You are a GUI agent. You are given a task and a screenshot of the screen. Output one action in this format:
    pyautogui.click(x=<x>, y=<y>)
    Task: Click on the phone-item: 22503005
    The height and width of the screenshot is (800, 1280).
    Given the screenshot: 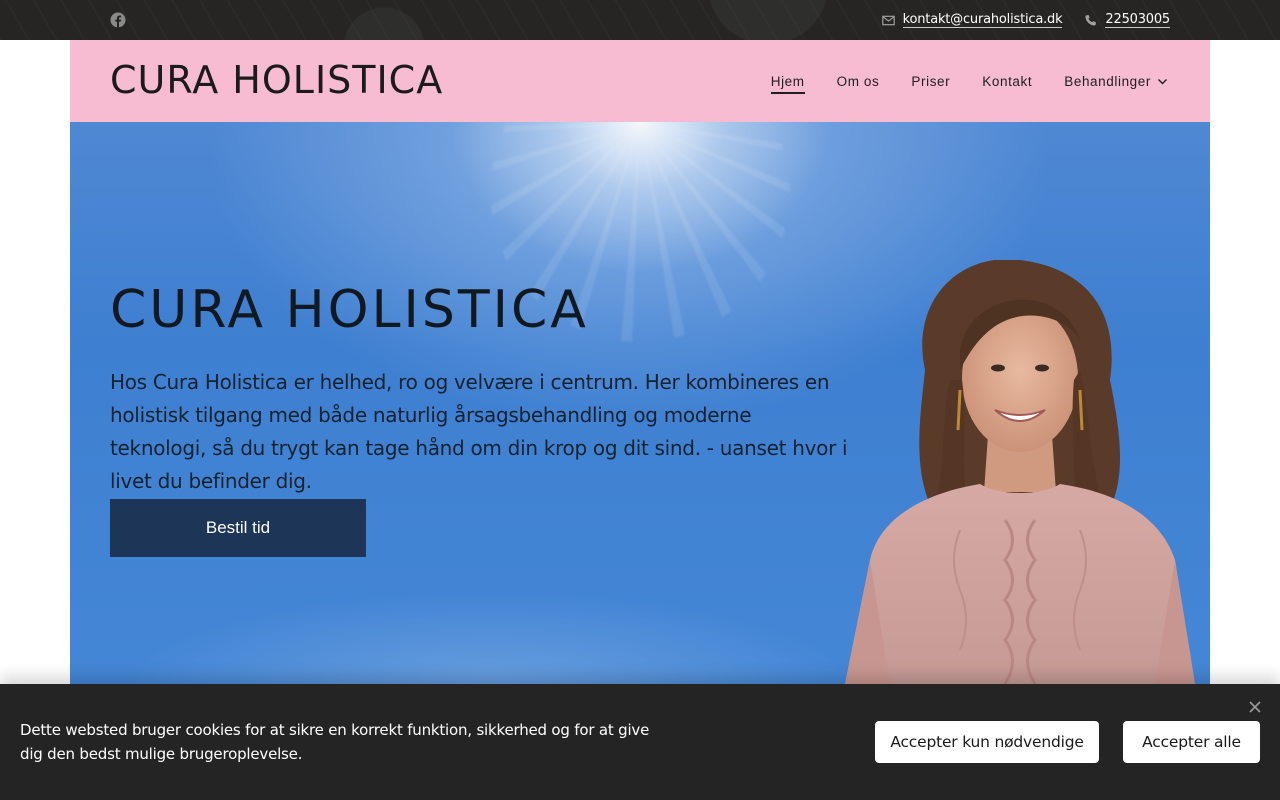 What is the action you would take?
    pyautogui.click(x=1127, y=20)
    